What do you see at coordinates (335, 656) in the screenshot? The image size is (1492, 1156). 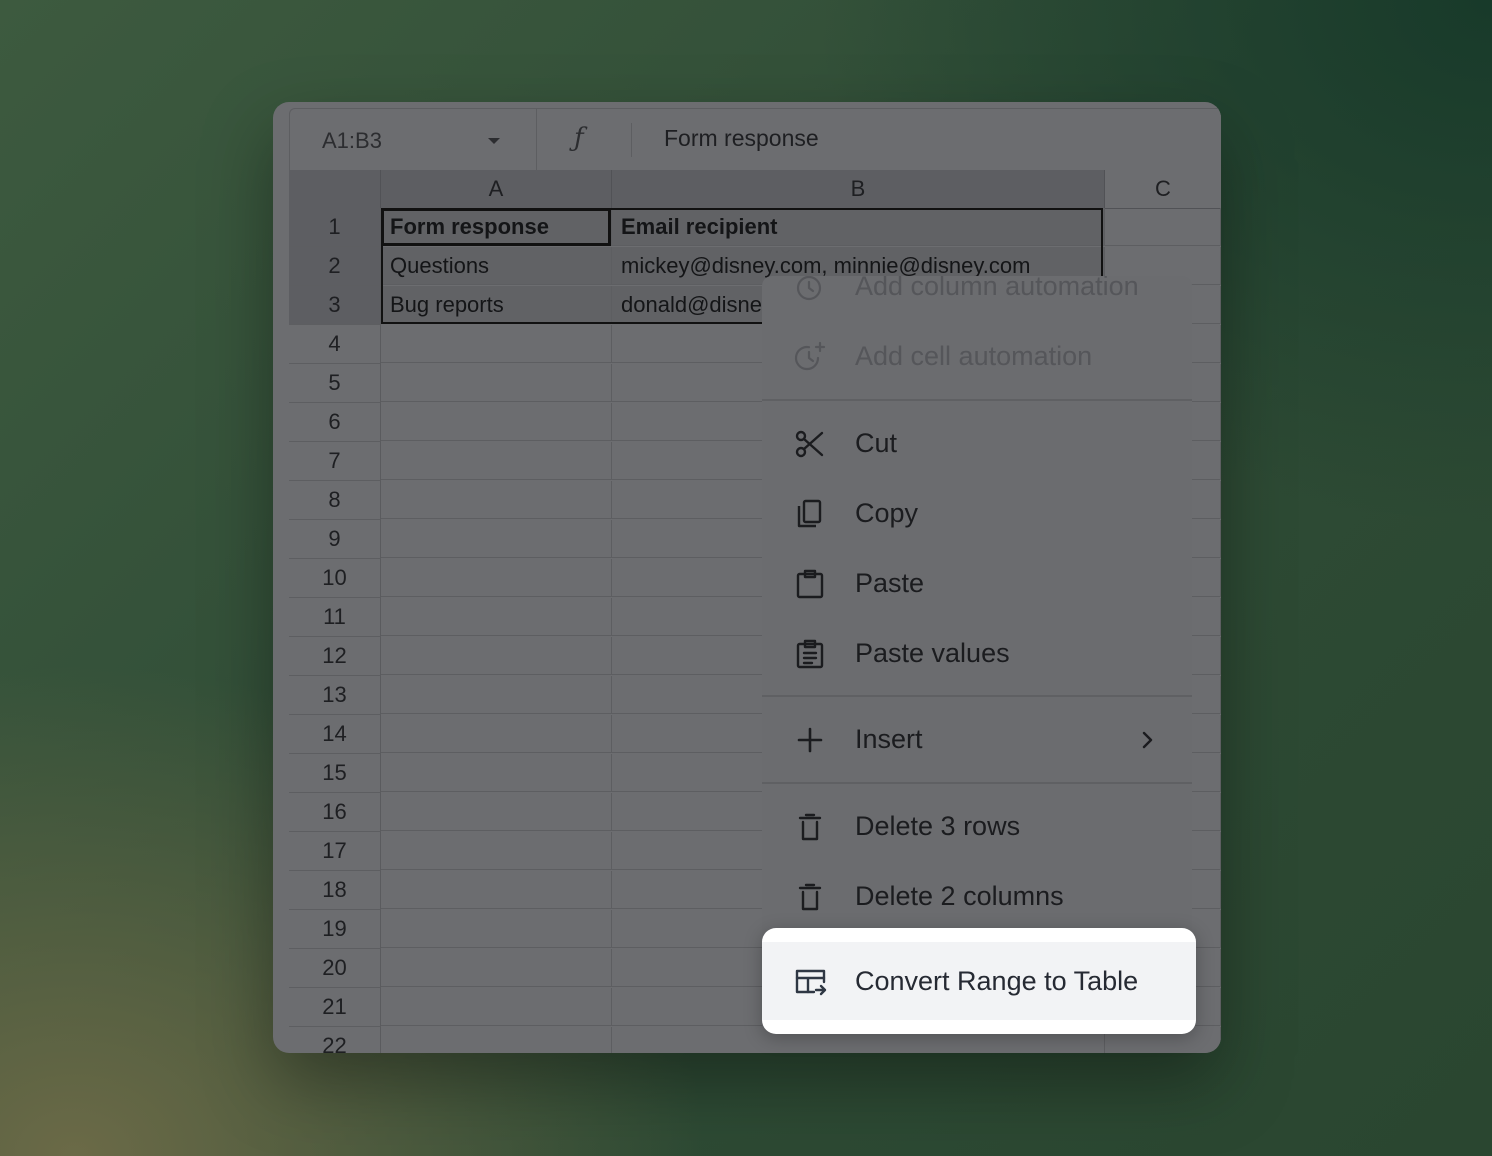 I see `row-header-12: 12` at bounding box center [335, 656].